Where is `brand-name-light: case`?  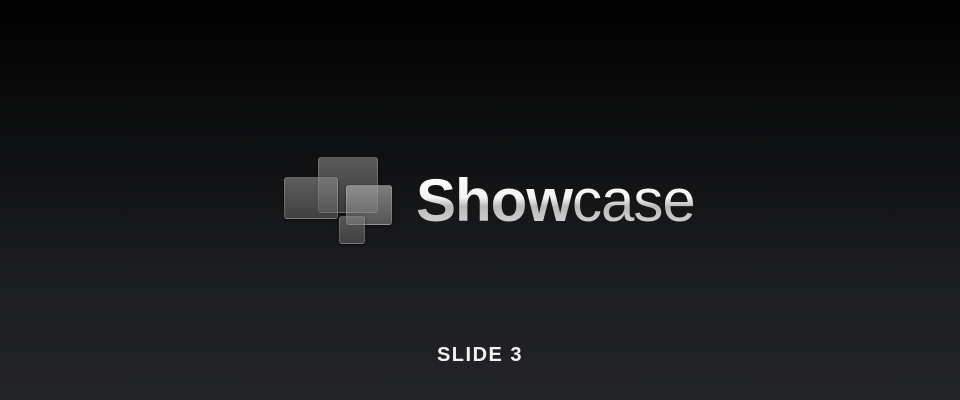
brand-name-light: case is located at coordinates (633, 200).